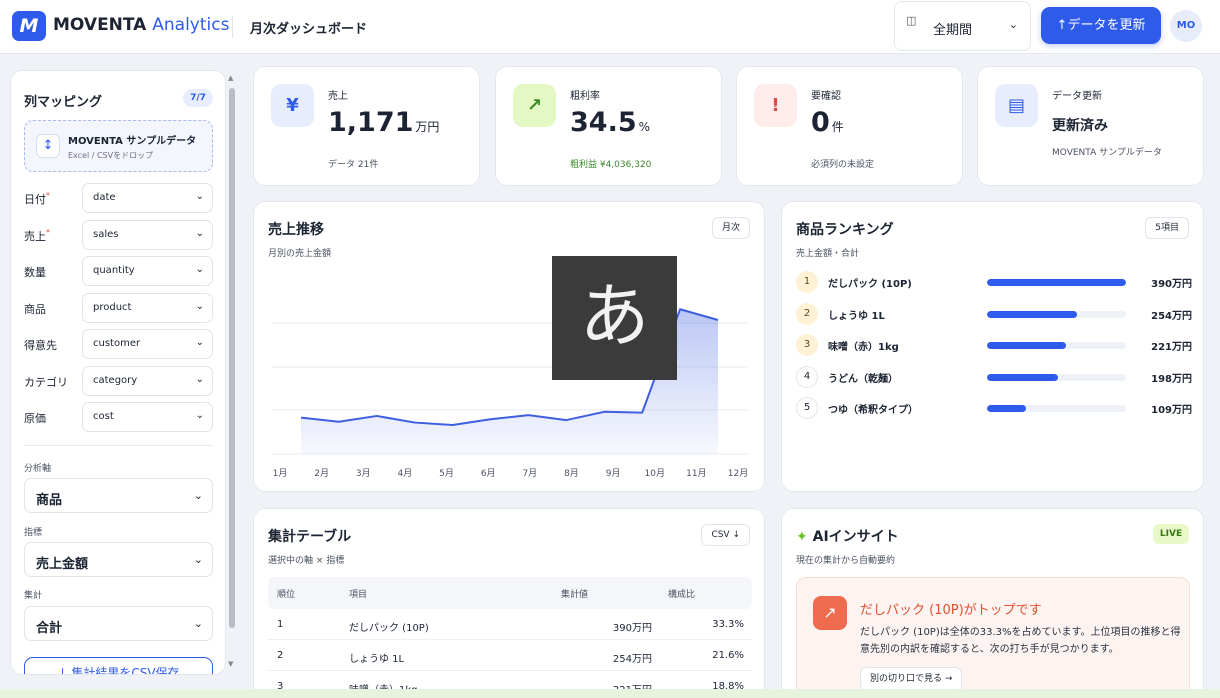 The image size is (1220, 698). What do you see at coordinates (118, 559) in the screenshot?
I see `metric-select: 売上金額 ⌄` at bounding box center [118, 559].